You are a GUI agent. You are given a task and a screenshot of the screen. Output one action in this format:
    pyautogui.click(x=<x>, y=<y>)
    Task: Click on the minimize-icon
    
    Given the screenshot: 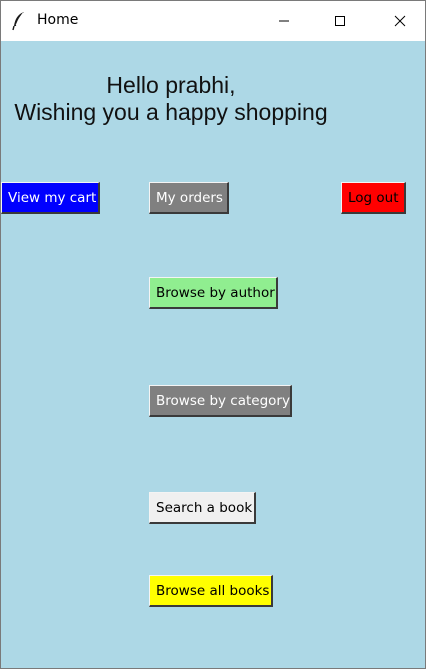 What is the action you would take?
    pyautogui.click(x=284, y=21)
    